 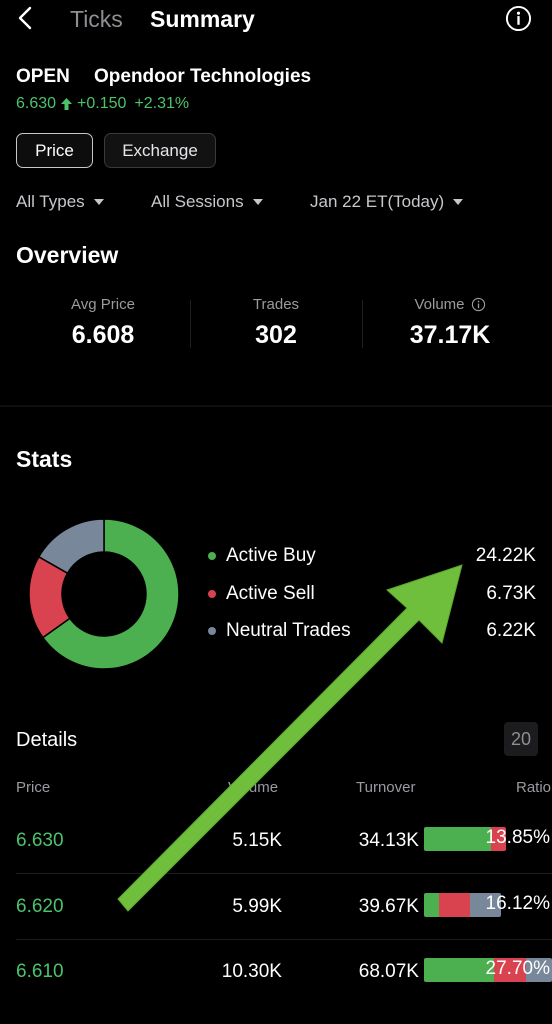 I want to click on row-ratio: 13.85%, so click(x=488, y=839).